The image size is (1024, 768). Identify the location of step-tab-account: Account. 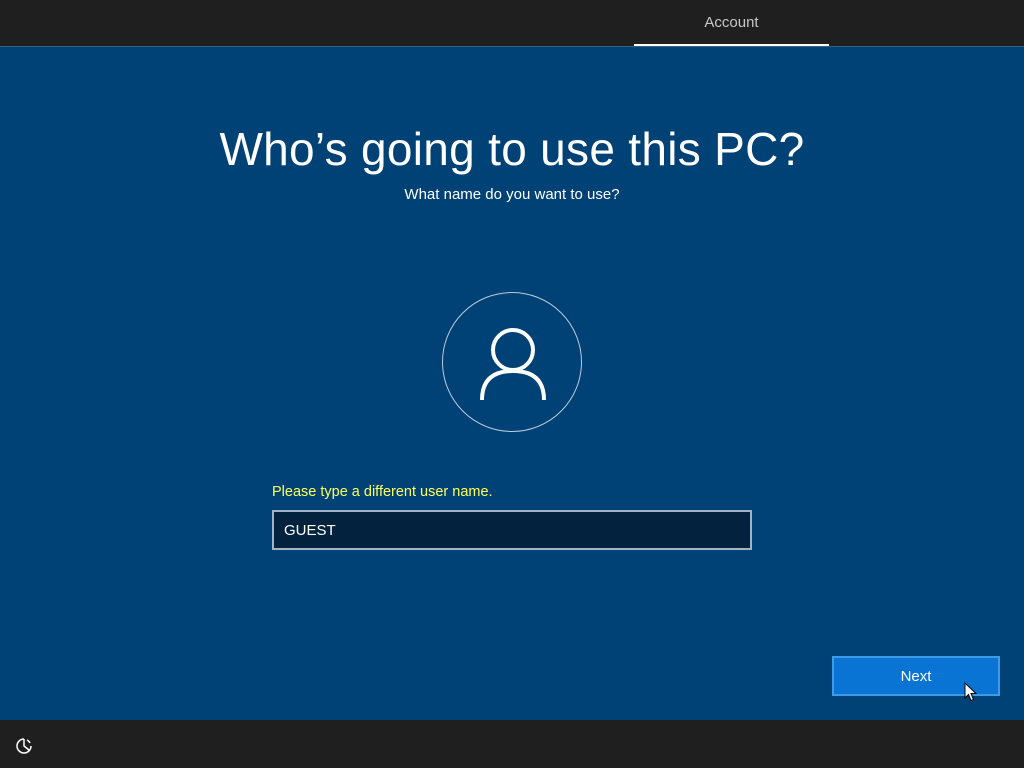
(731, 23).